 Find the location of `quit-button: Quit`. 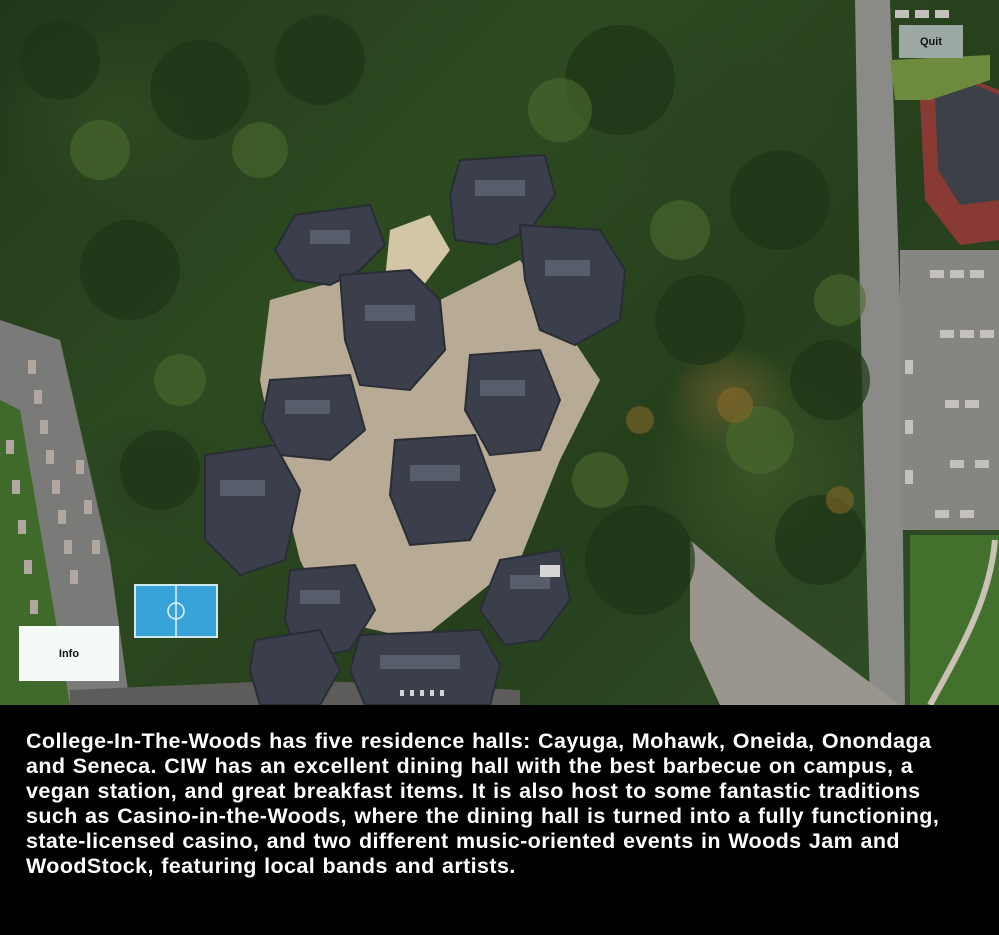

quit-button: Quit is located at coordinates (931, 41).